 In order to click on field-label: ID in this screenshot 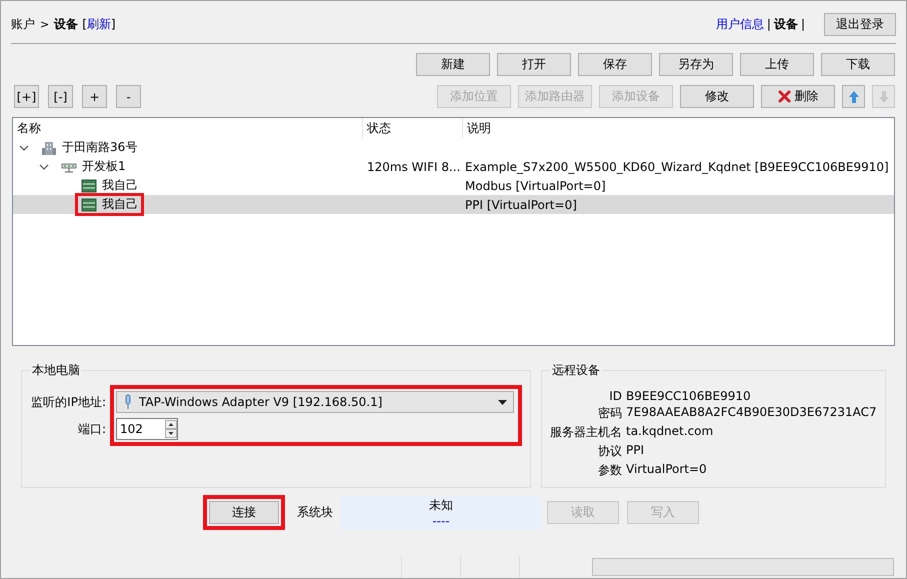, I will do `click(615, 396)`.